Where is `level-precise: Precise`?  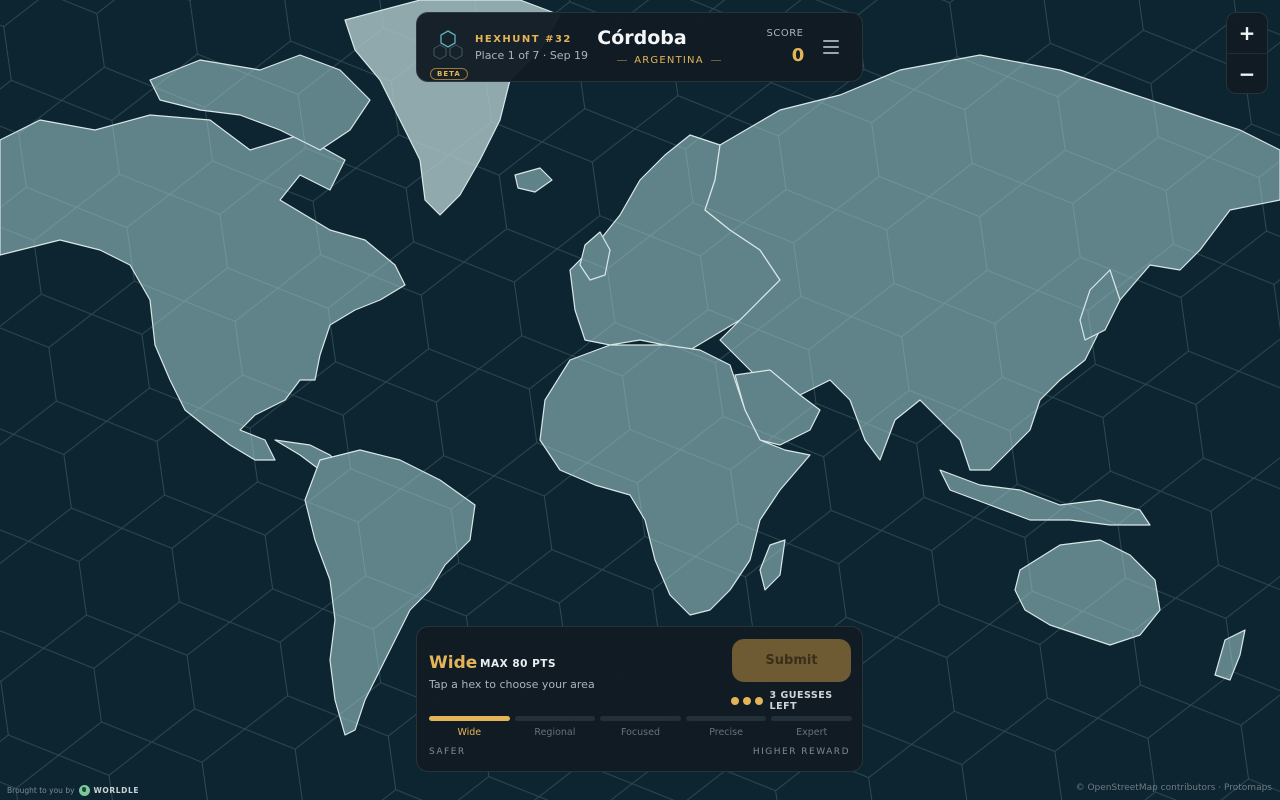
level-precise: Precise is located at coordinates (726, 732).